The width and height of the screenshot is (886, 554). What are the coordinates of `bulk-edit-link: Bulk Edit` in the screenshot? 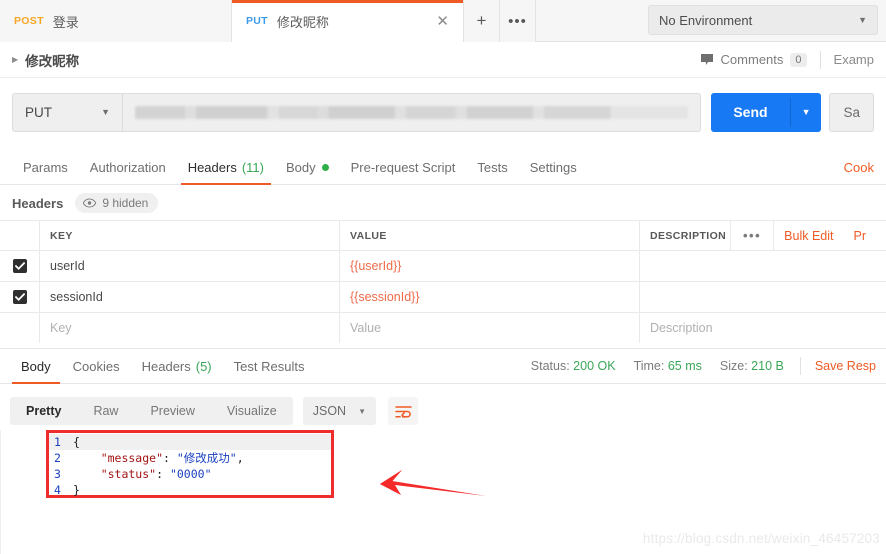 It's located at (808, 235).